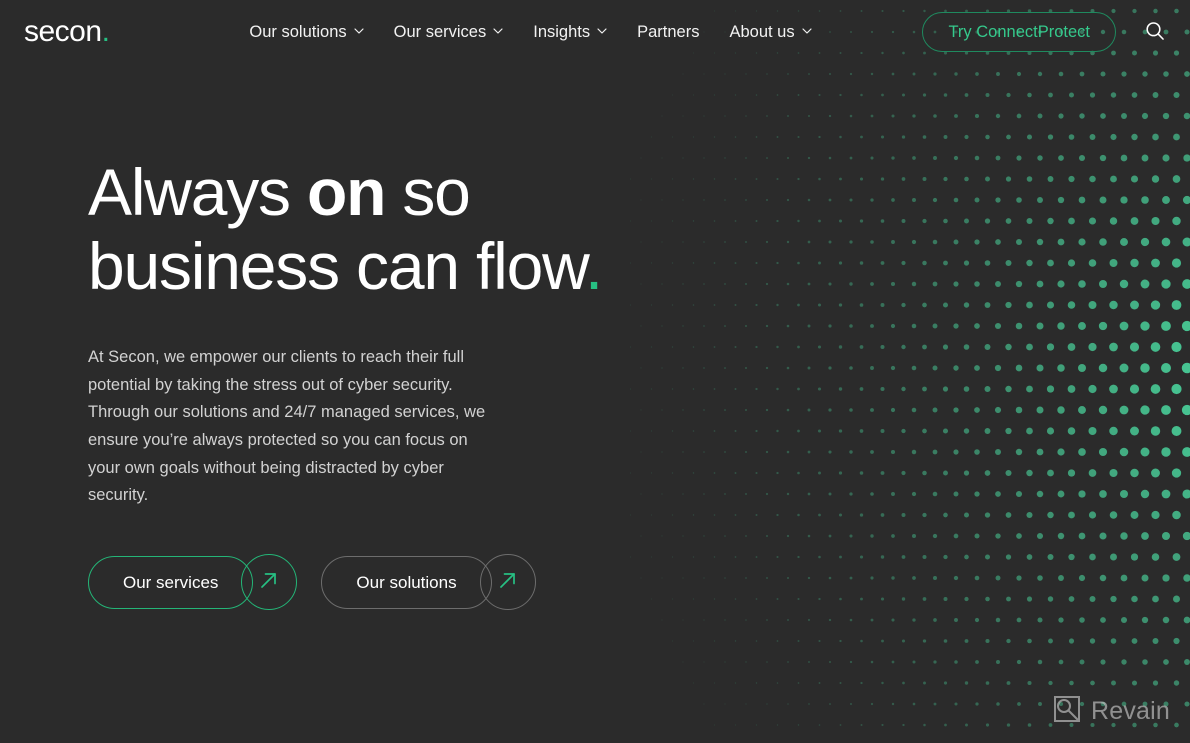 The height and width of the screenshot is (743, 1190). I want to click on revain-logo-icon, so click(1067, 711).